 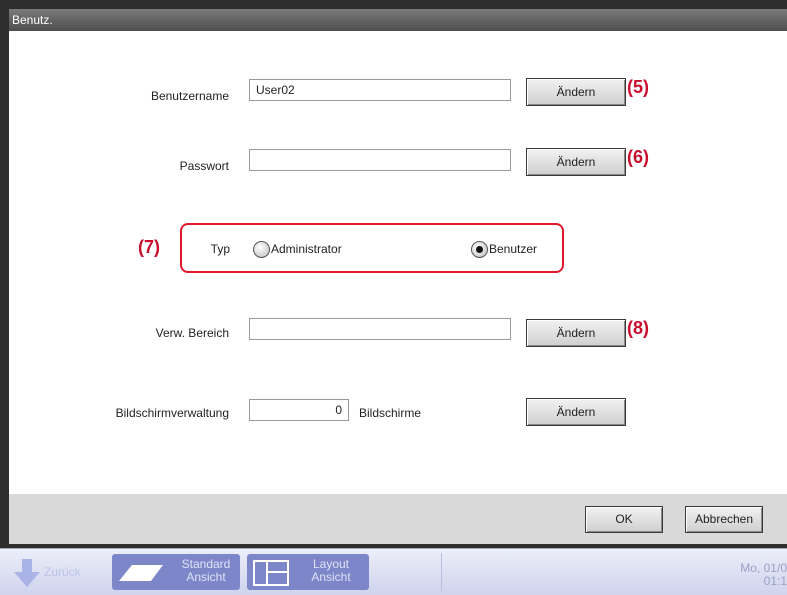 What do you see at coordinates (576, 333) in the screenshot?
I see `change-area-button: Ändern` at bounding box center [576, 333].